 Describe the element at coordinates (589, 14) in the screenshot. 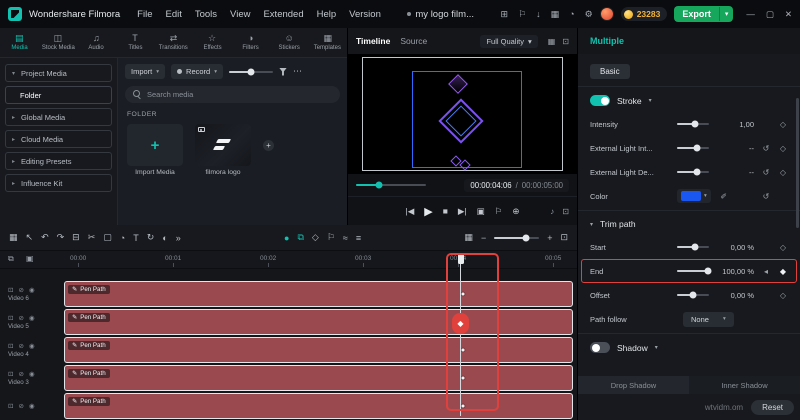

I see `settings-icon: ⚙` at that location.